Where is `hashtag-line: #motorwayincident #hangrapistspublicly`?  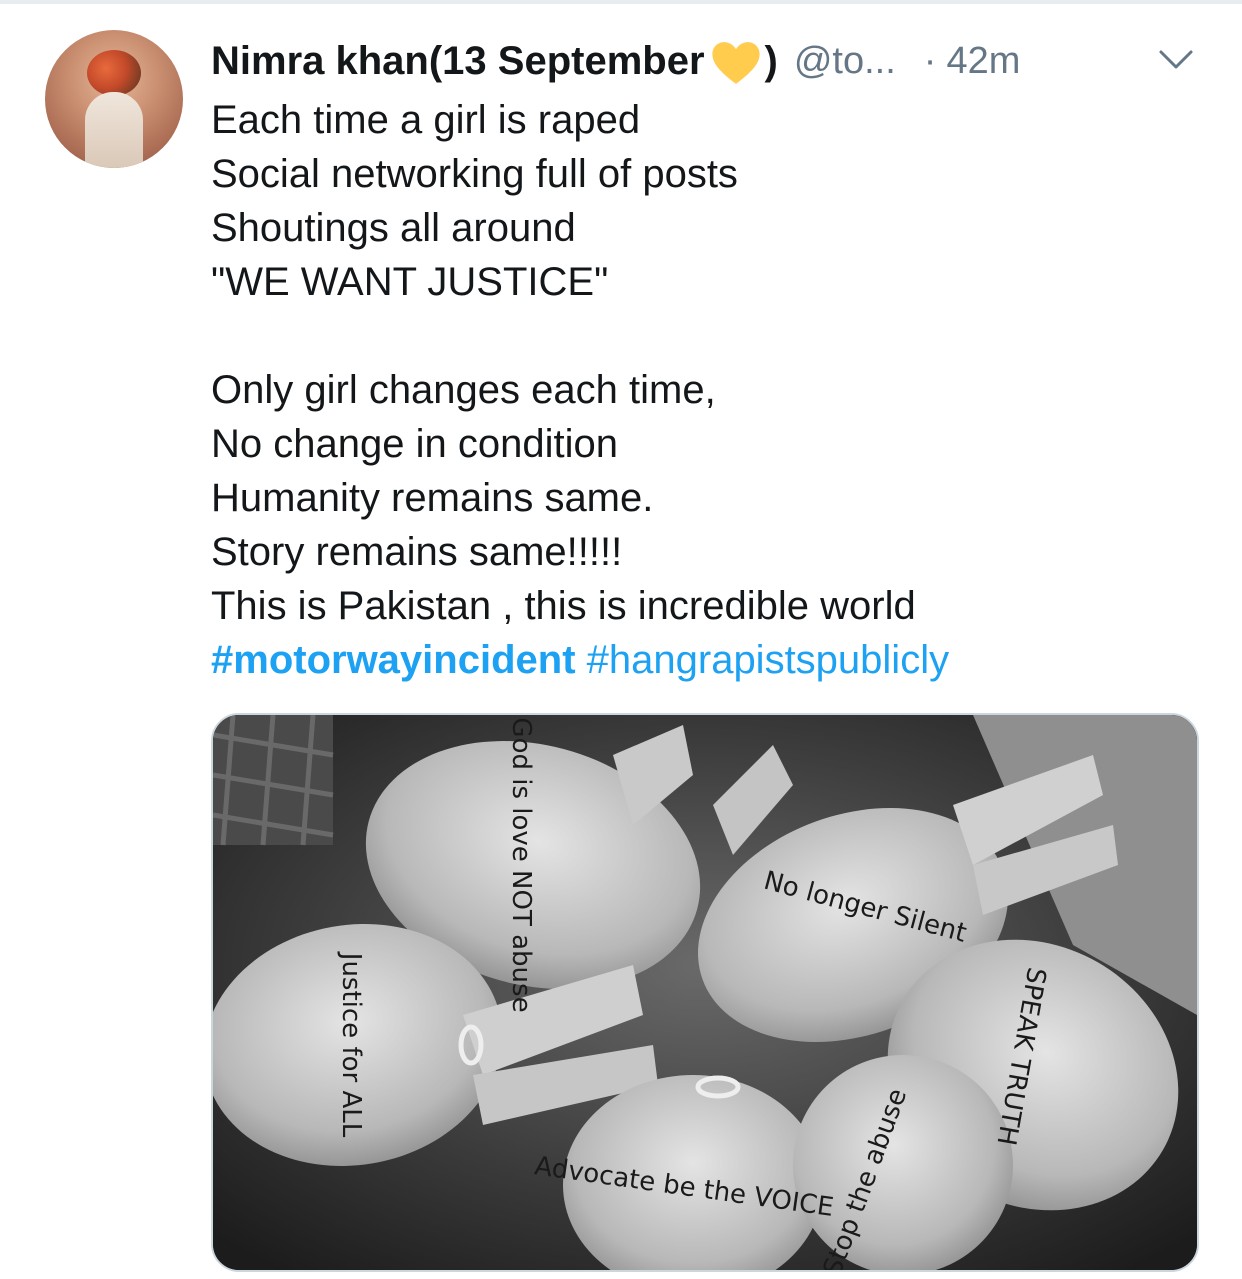 hashtag-line: #motorwayincident #hangrapistspublicly is located at coordinates (711, 660).